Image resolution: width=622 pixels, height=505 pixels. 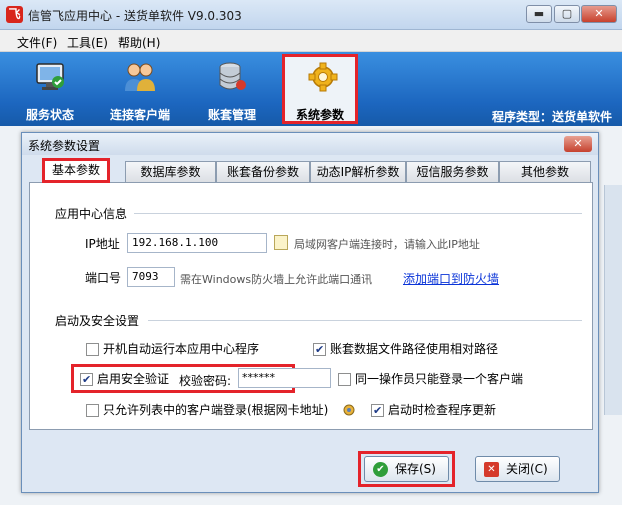 What do you see at coordinates (284, 378) in the screenshot?
I see `verify-password-input: ******` at bounding box center [284, 378].